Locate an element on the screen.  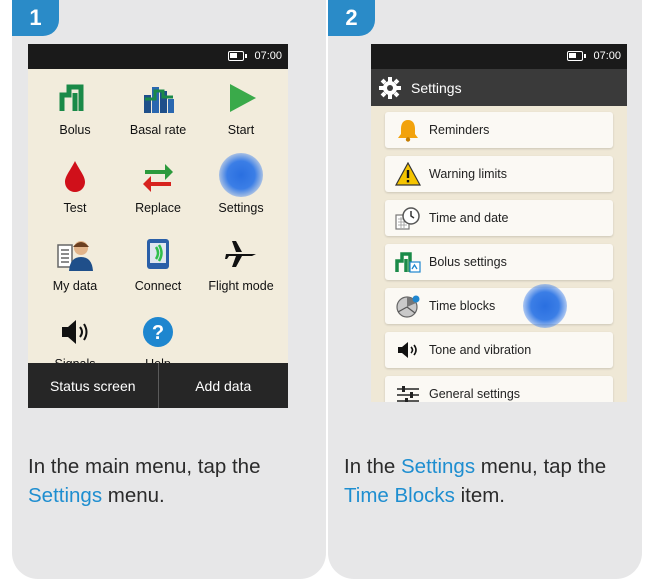
menu-item-connect: Connect is located at coordinates (158, 266).